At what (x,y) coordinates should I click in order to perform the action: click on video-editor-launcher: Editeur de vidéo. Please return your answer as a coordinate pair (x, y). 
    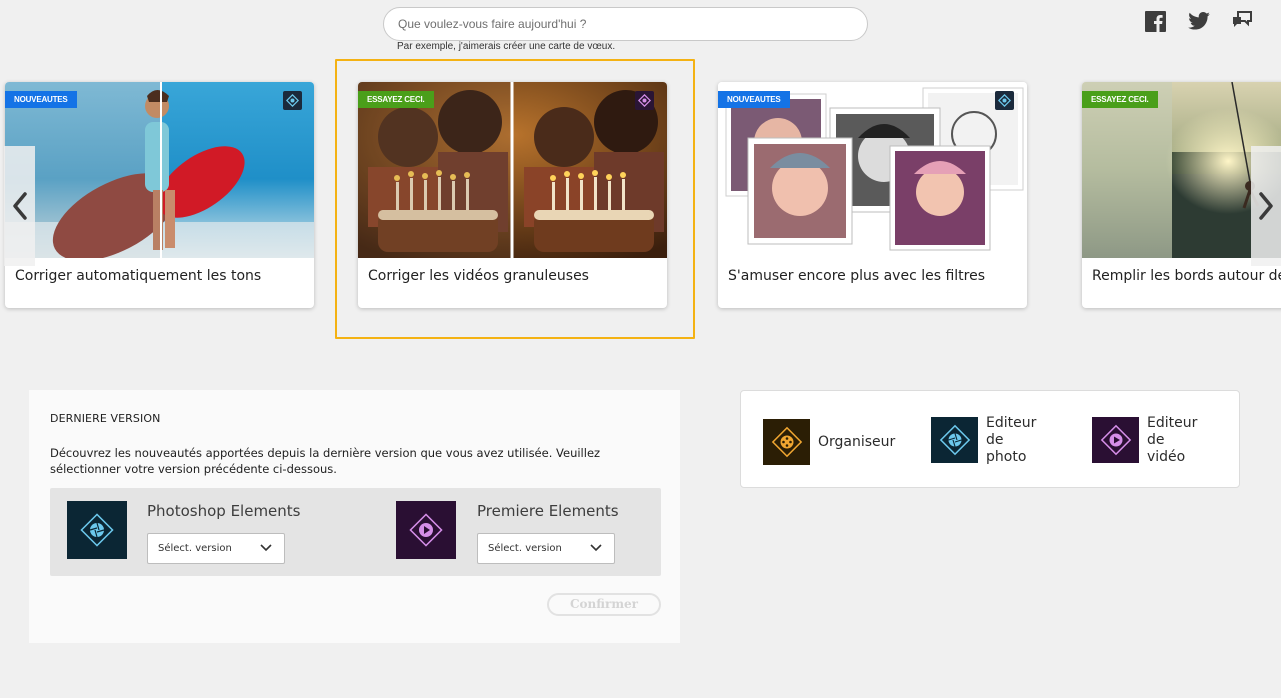
    Looking at the image, I should click on (1144, 440).